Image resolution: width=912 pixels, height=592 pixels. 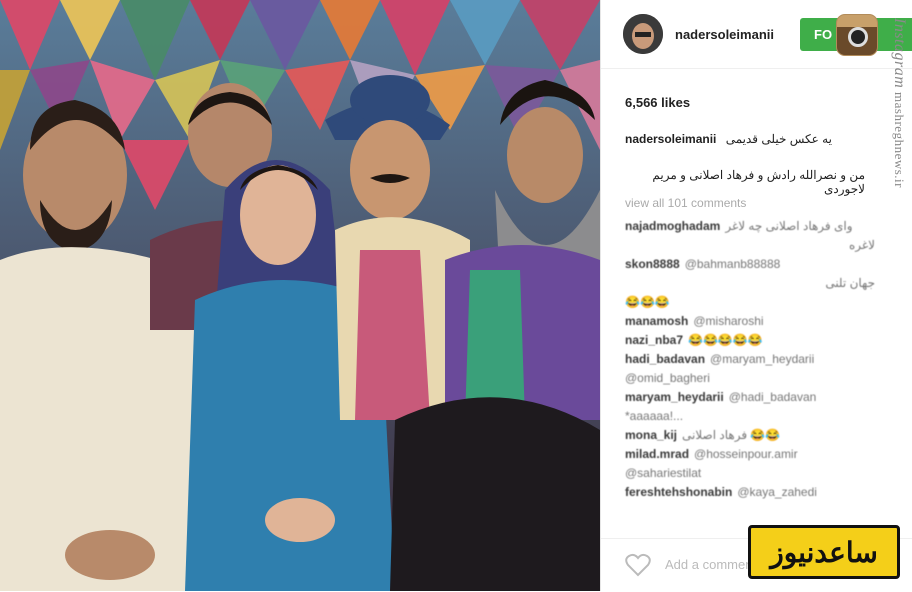 What do you see at coordinates (694, 321) in the screenshot?
I see `comment: manamosh @misharoshi` at bounding box center [694, 321].